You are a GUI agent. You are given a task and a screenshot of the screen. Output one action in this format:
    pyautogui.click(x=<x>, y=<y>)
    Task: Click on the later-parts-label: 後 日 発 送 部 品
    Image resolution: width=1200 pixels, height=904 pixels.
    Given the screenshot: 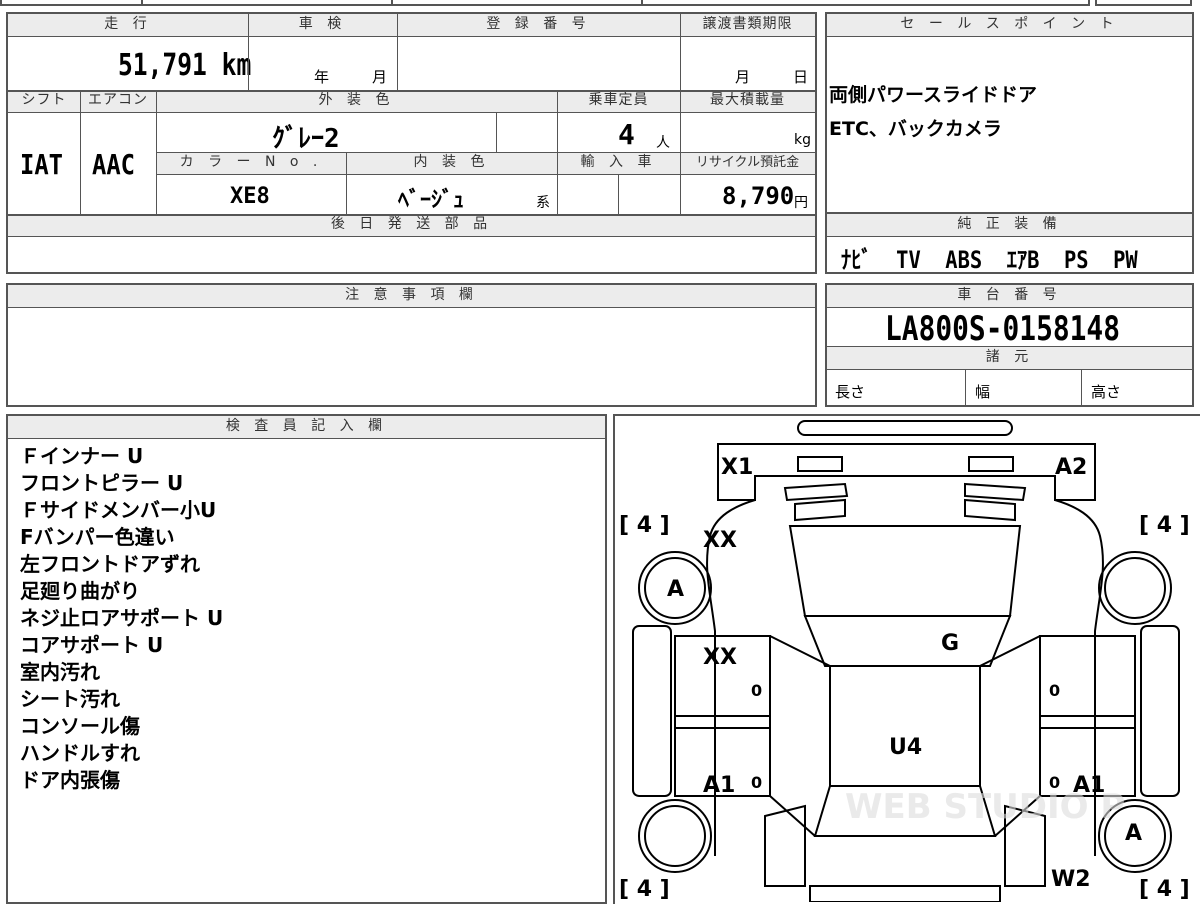 What is the action you would take?
    pyautogui.click(x=411, y=225)
    